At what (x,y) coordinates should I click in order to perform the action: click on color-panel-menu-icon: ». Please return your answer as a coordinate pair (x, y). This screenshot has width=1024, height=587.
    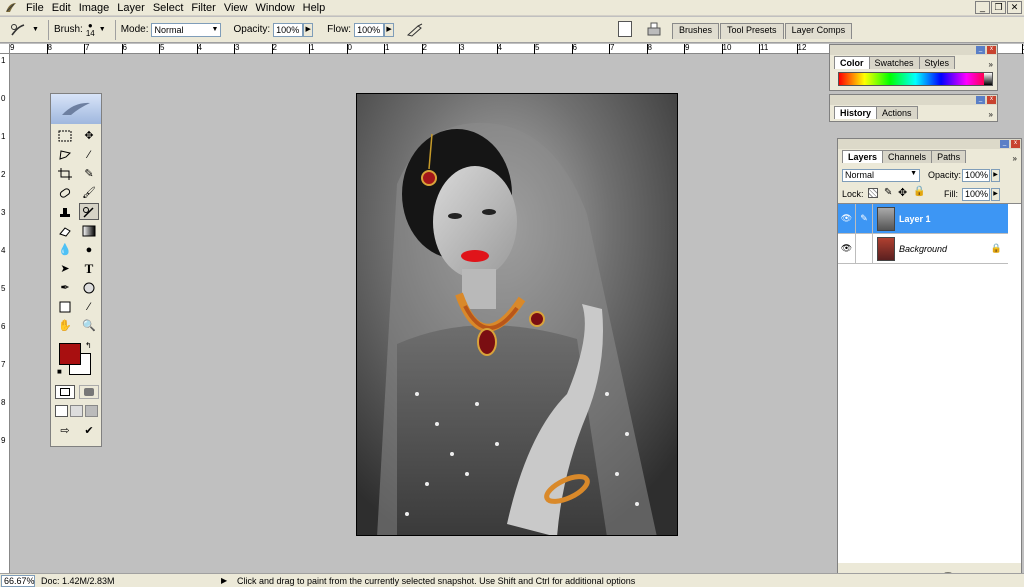
    Looking at the image, I should click on (991, 64).